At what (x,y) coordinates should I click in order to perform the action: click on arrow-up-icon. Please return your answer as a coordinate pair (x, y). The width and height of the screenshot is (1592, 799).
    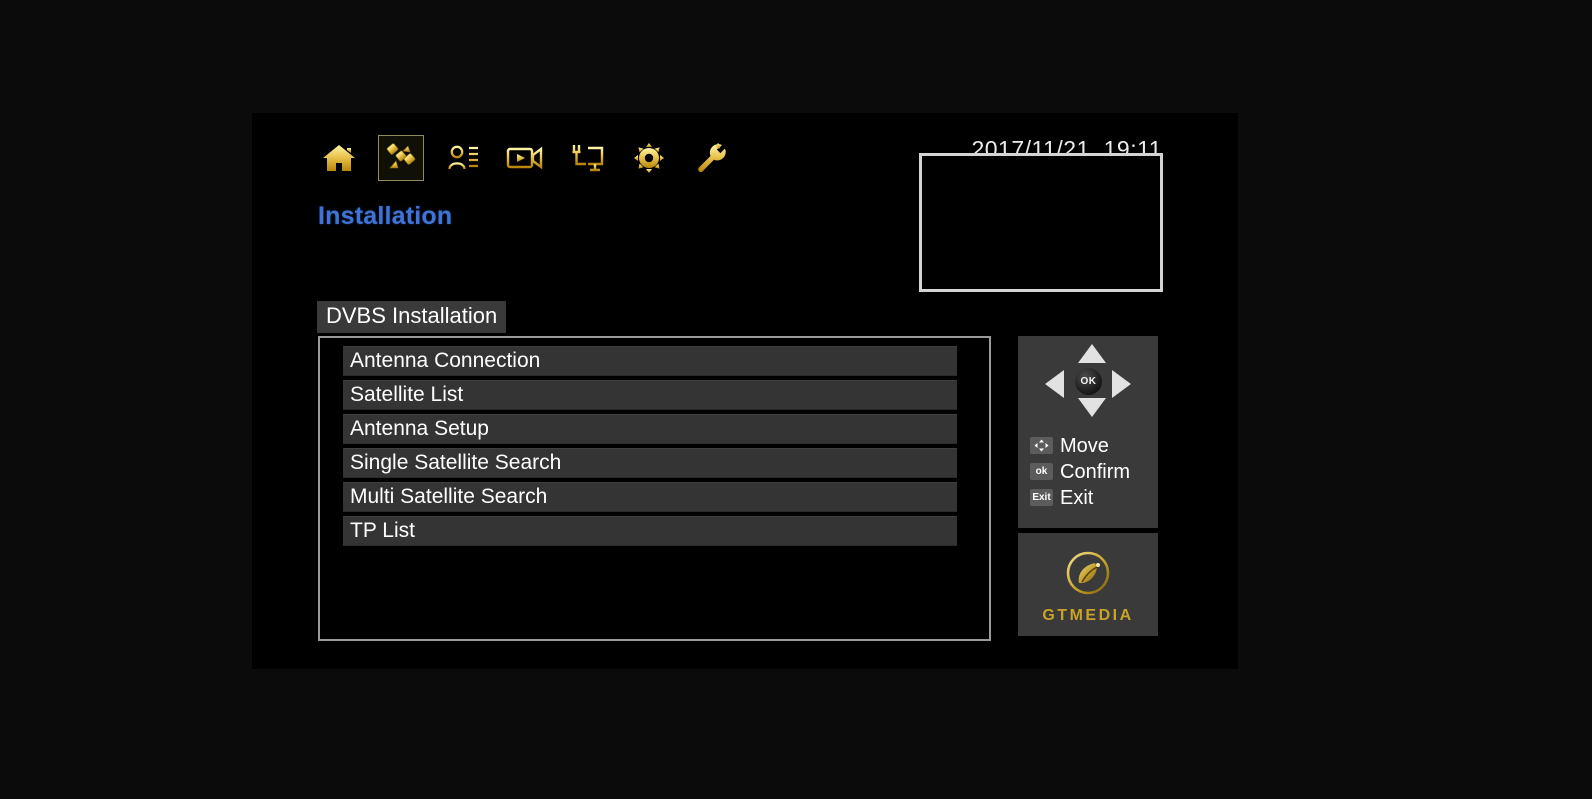
    Looking at the image, I should click on (1092, 353).